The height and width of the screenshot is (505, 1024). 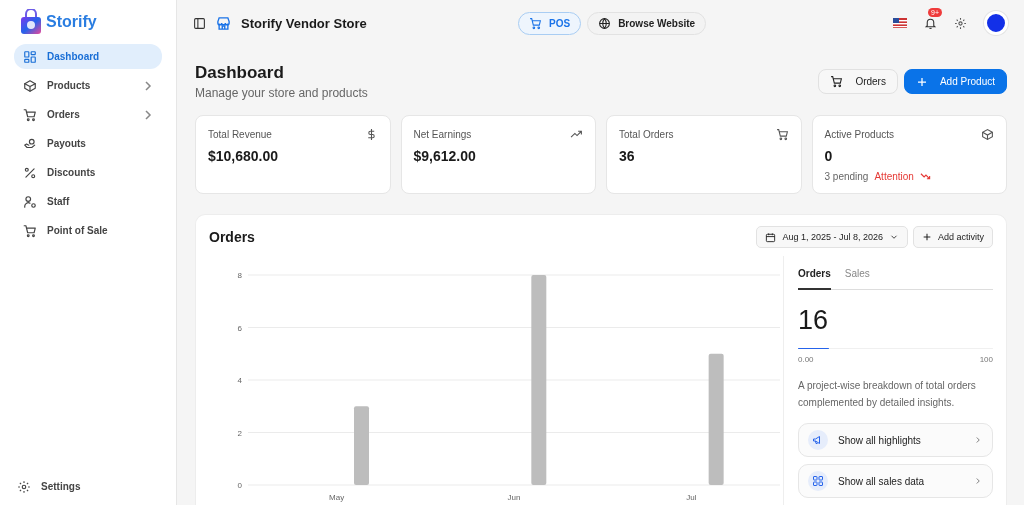 I want to click on store-icon, so click(x=223, y=23).